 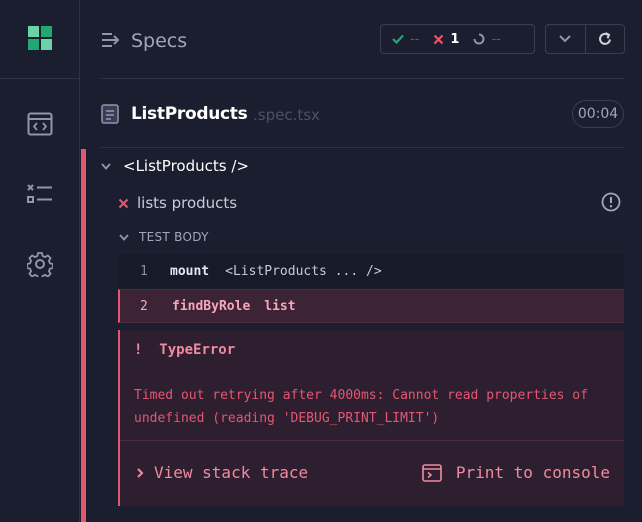 I want to click on command-arg: <ListProducts ... />, so click(x=303, y=271).